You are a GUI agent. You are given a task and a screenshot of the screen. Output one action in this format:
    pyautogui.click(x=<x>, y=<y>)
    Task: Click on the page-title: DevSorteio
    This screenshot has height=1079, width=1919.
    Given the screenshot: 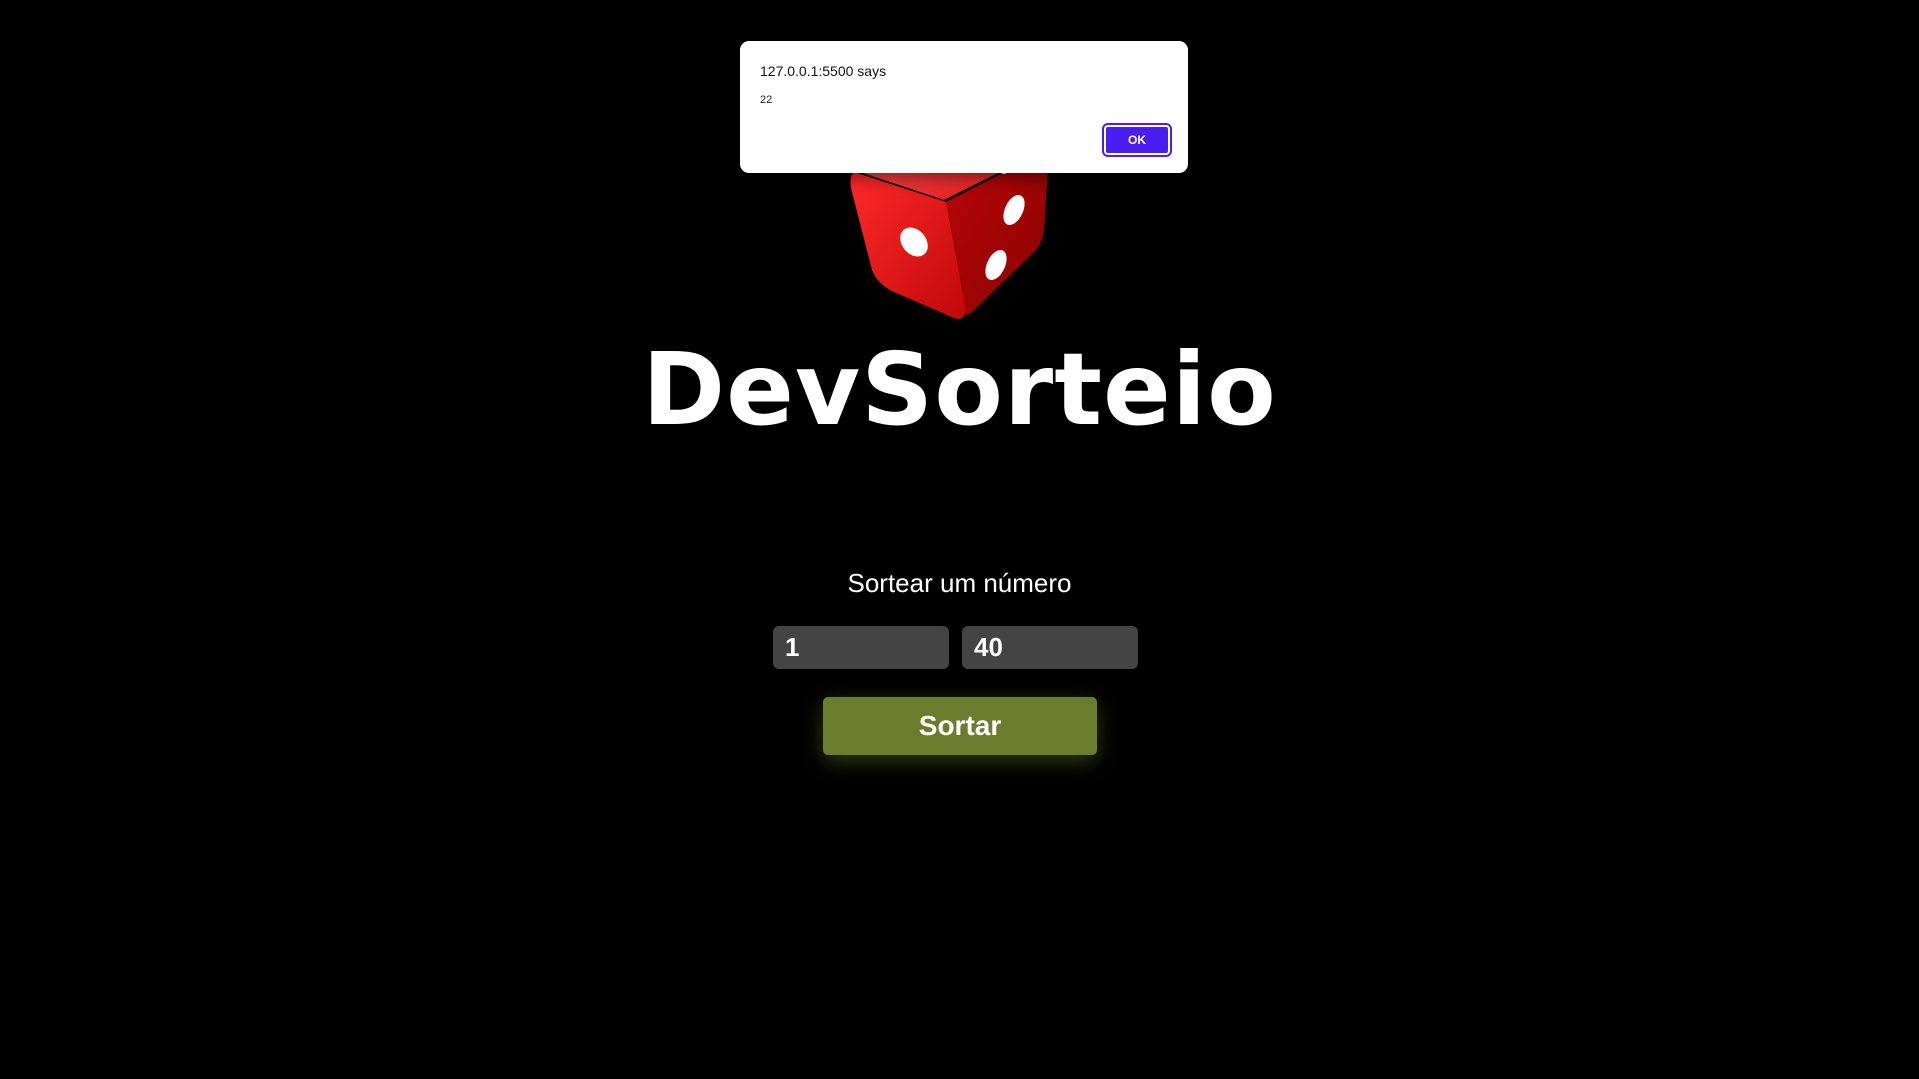 What is the action you would take?
    pyautogui.click(x=959, y=389)
    